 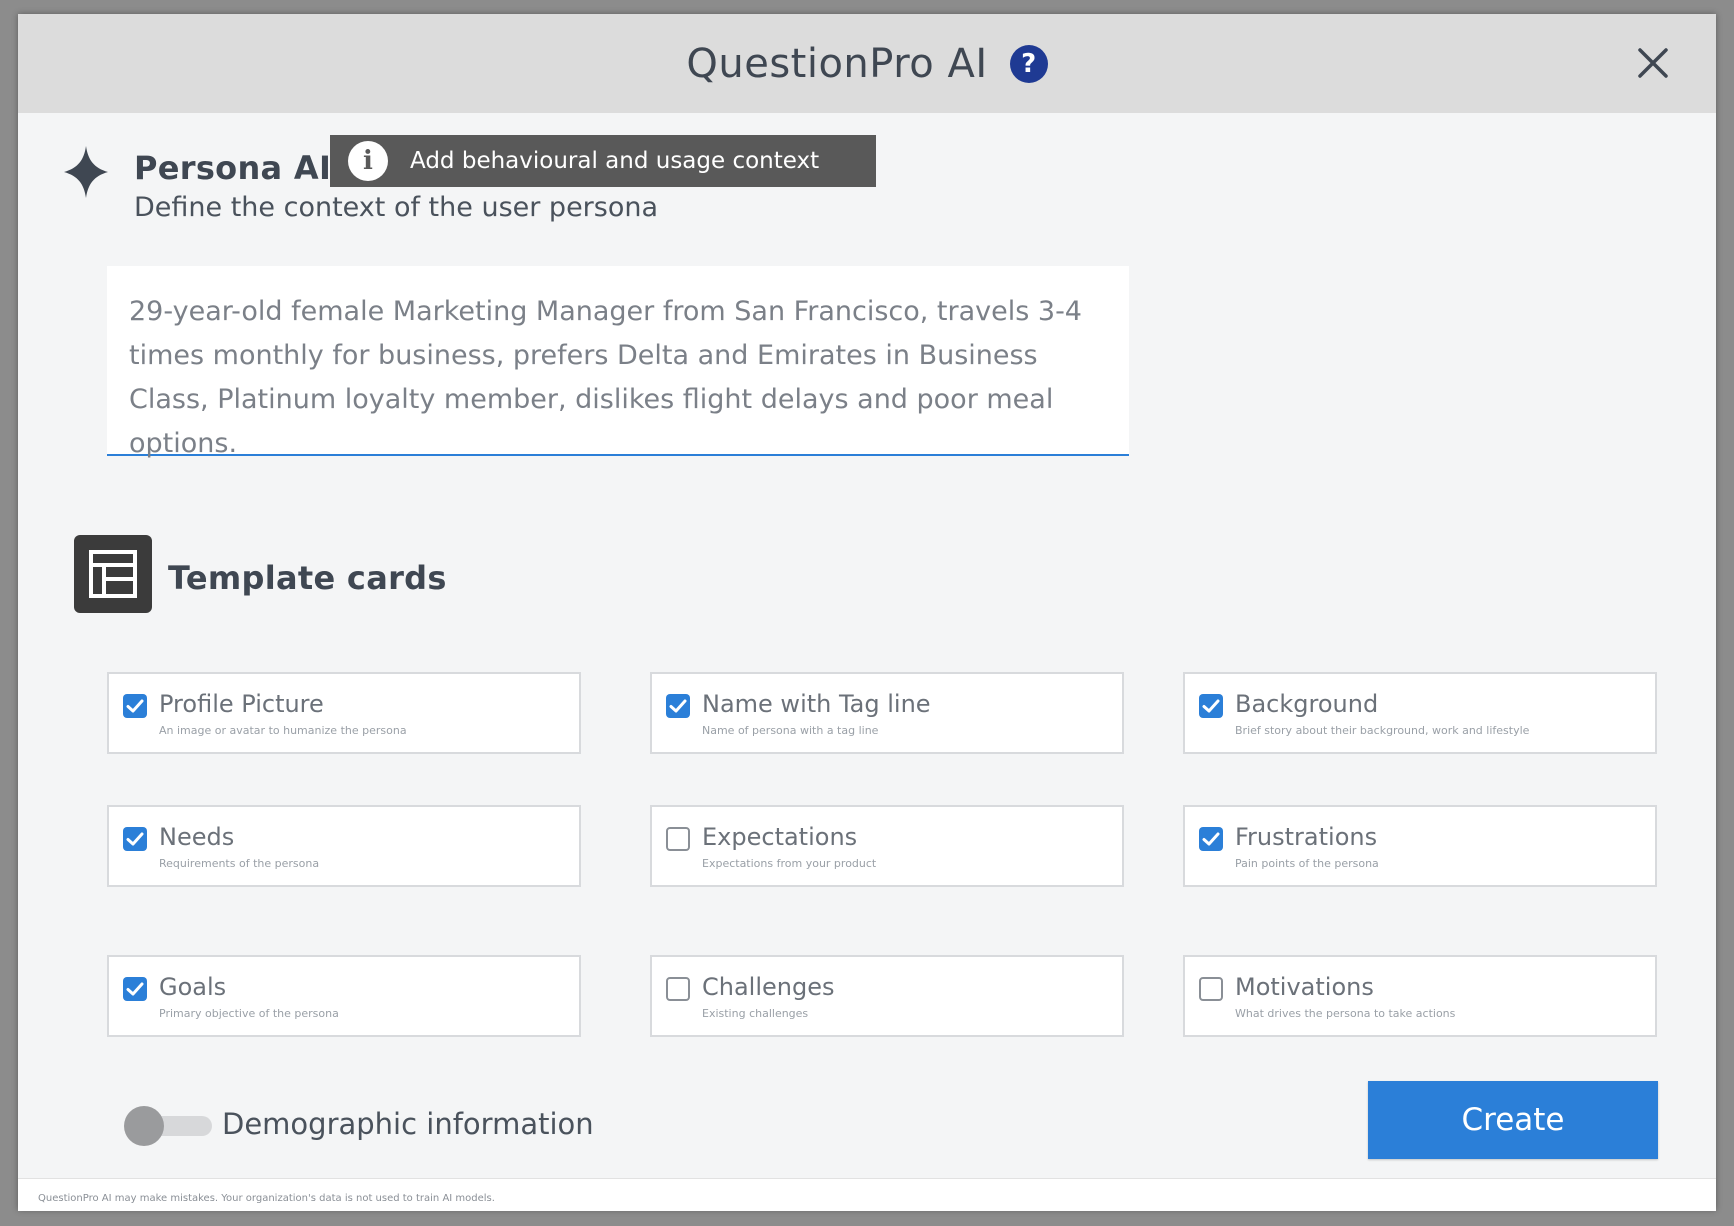 What do you see at coordinates (239, 863) in the screenshot?
I see `card-description: Requirements of the persona` at bounding box center [239, 863].